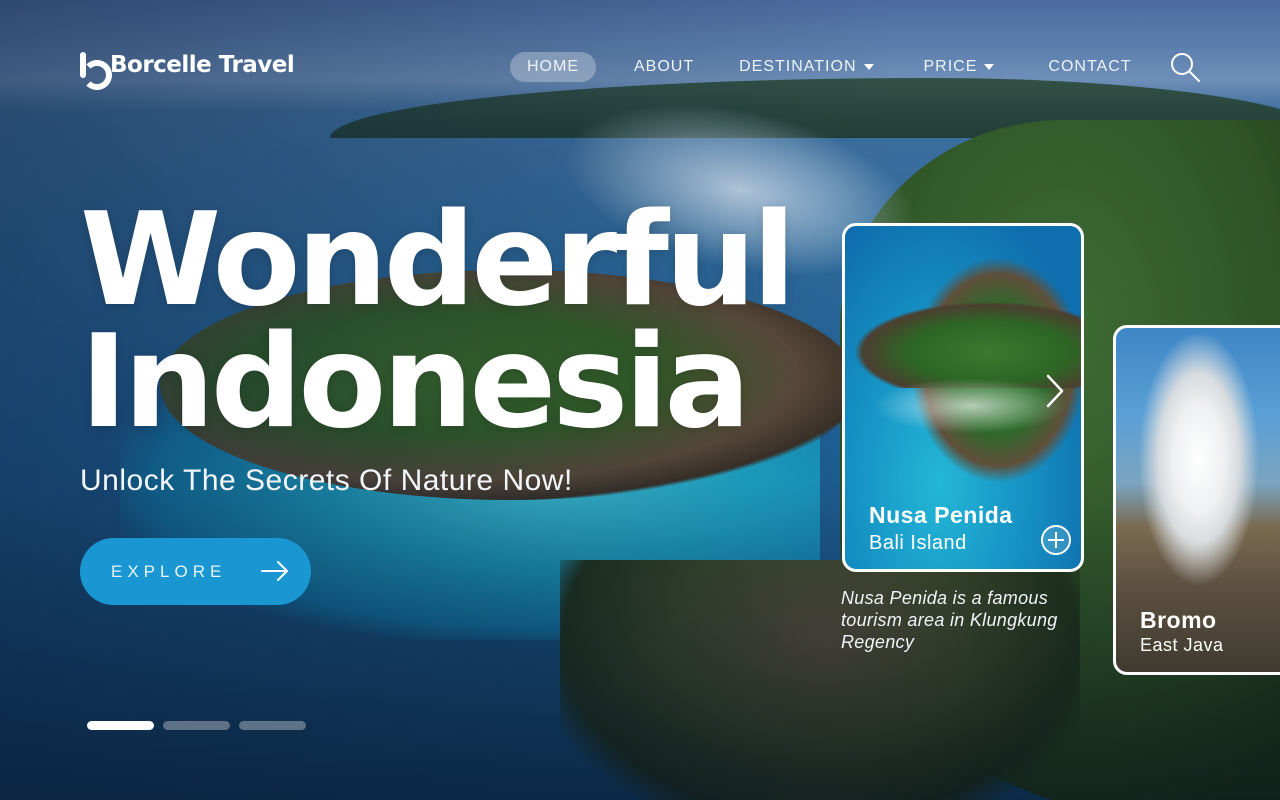 This screenshot has height=800, width=1280. What do you see at coordinates (1056, 540) in the screenshot?
I see `plus-icon` at bounding box center [1056, 540].